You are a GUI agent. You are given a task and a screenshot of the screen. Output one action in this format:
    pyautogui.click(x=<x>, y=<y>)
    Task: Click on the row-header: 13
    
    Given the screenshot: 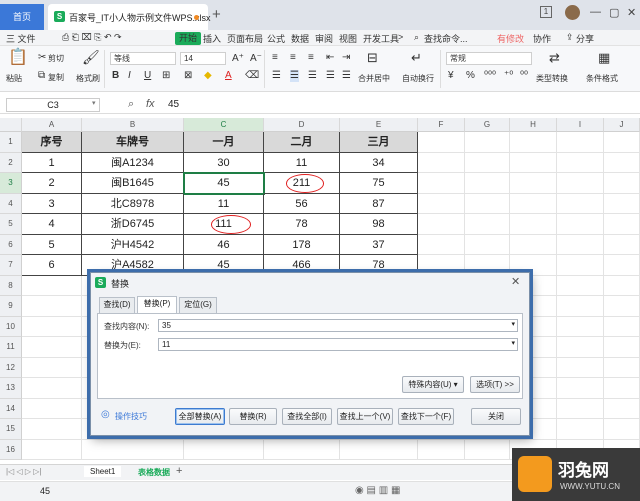 What is the action you would take?
    pyautogui.click(x=11, y=388)
    